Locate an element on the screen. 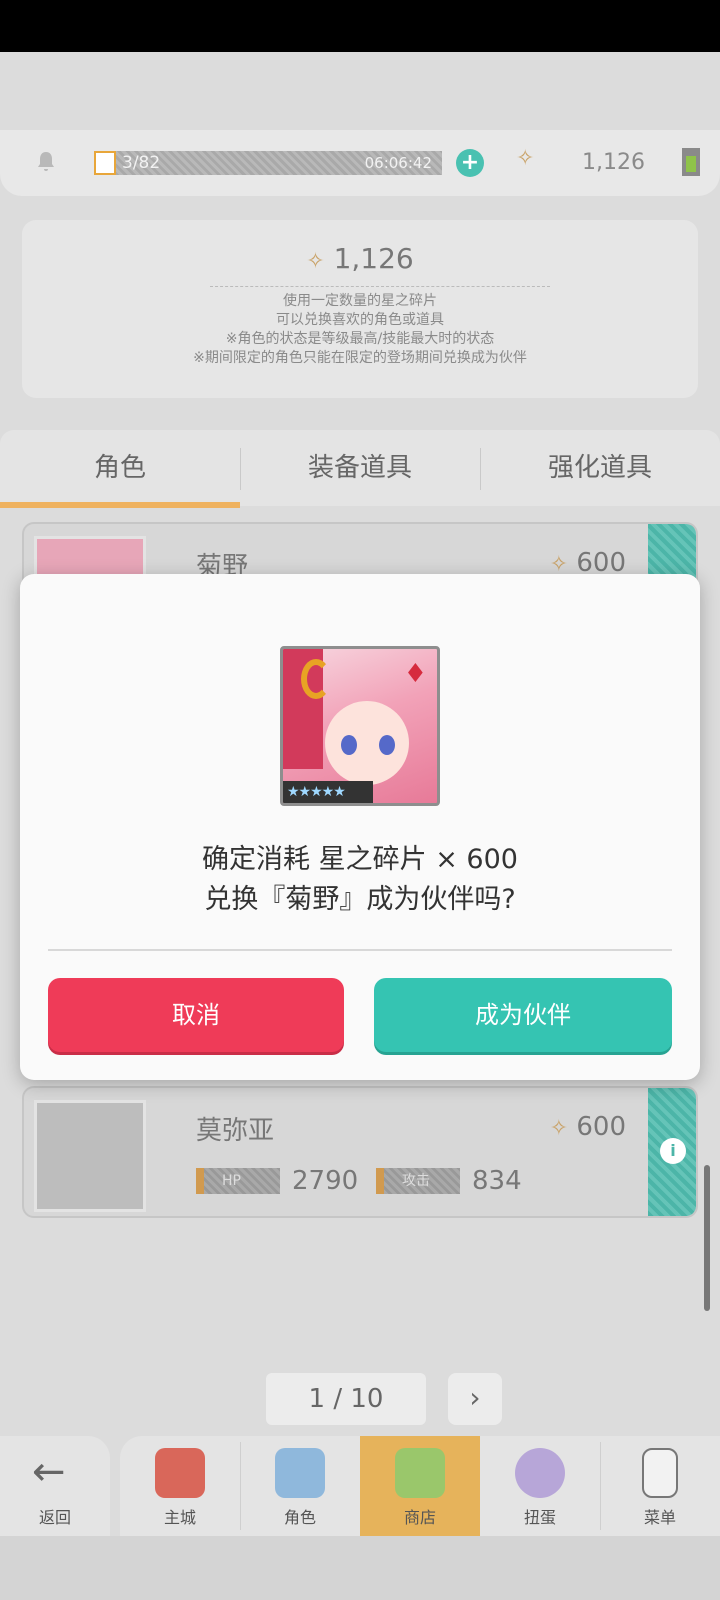 The width and height of the screenshot is (720, 1600). nav-item-menu: 菜单 is located at coordinates (660, 1486).